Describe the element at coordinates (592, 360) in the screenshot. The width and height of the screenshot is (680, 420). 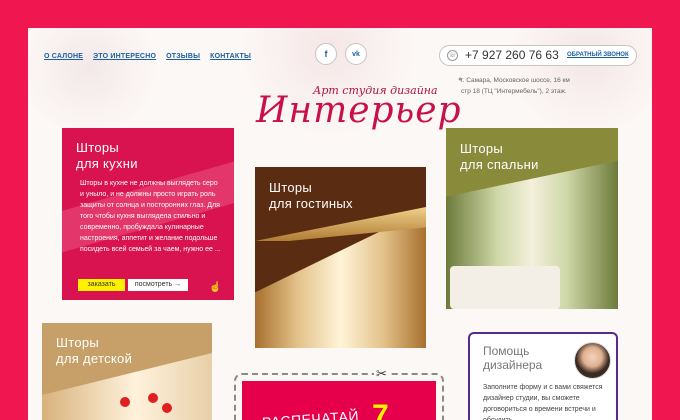
I see `designer-avatar` at that location.